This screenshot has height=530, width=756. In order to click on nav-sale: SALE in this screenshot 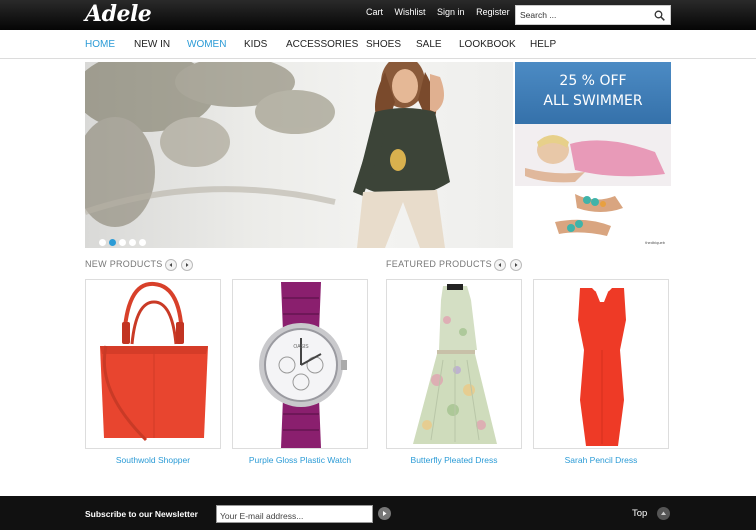, I will do `click(429, 44)`.